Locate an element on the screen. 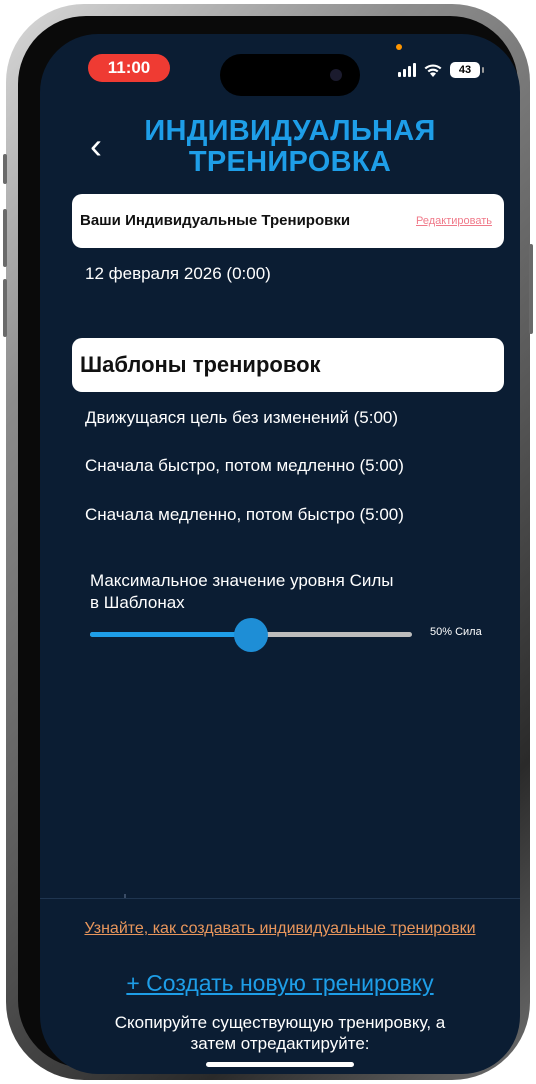  custom-workout-item: 12 февраля 2026 (0:00) is located at coordinates (178, 274).